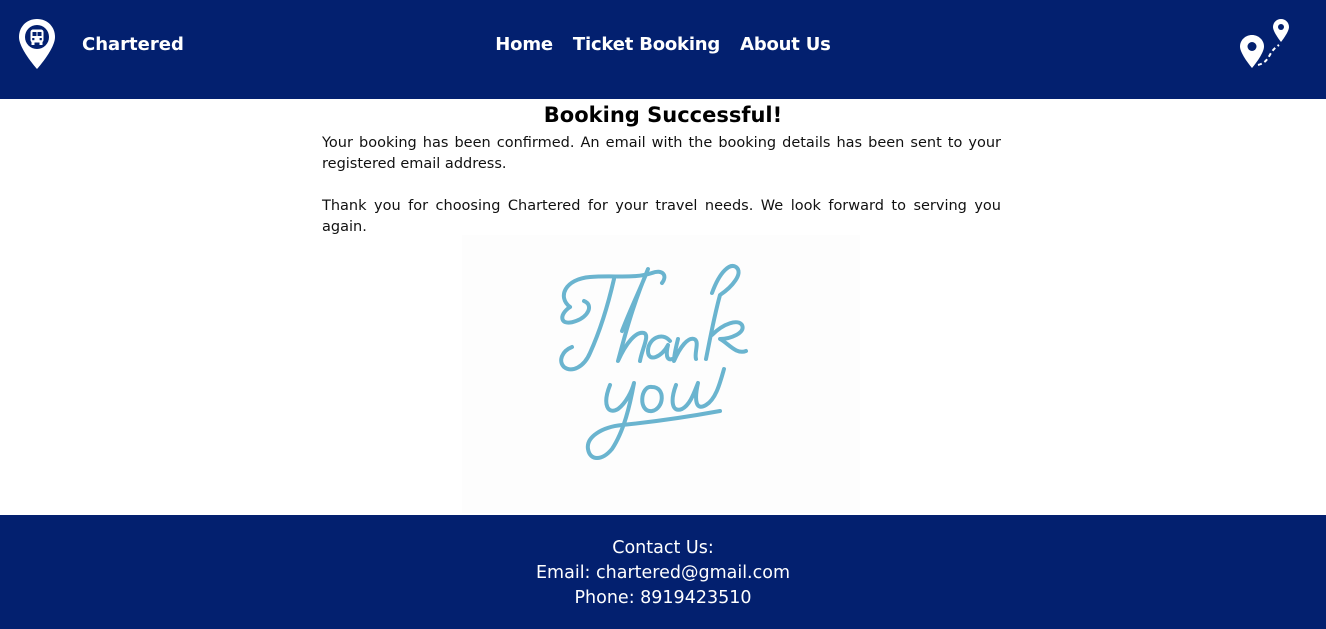  I want to click on route-pins-icon, so click(1264, 43).